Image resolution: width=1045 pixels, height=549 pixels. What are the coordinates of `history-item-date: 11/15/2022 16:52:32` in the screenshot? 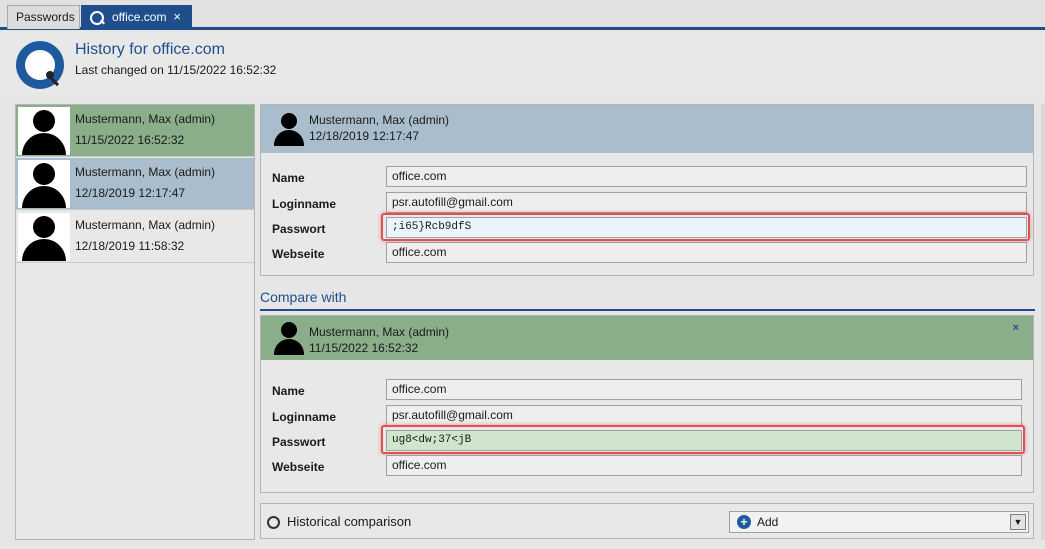 It's located at (130, 140).